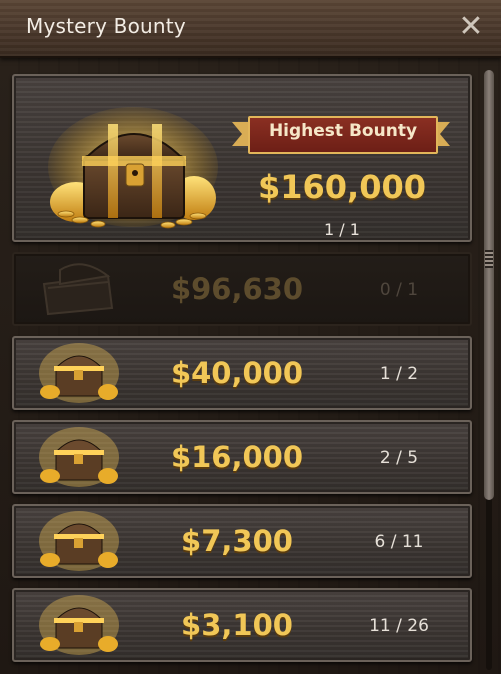 This screenshot has width=501, height=674. I want to click on bounty-count: 11 / 26, so click(399, 626).